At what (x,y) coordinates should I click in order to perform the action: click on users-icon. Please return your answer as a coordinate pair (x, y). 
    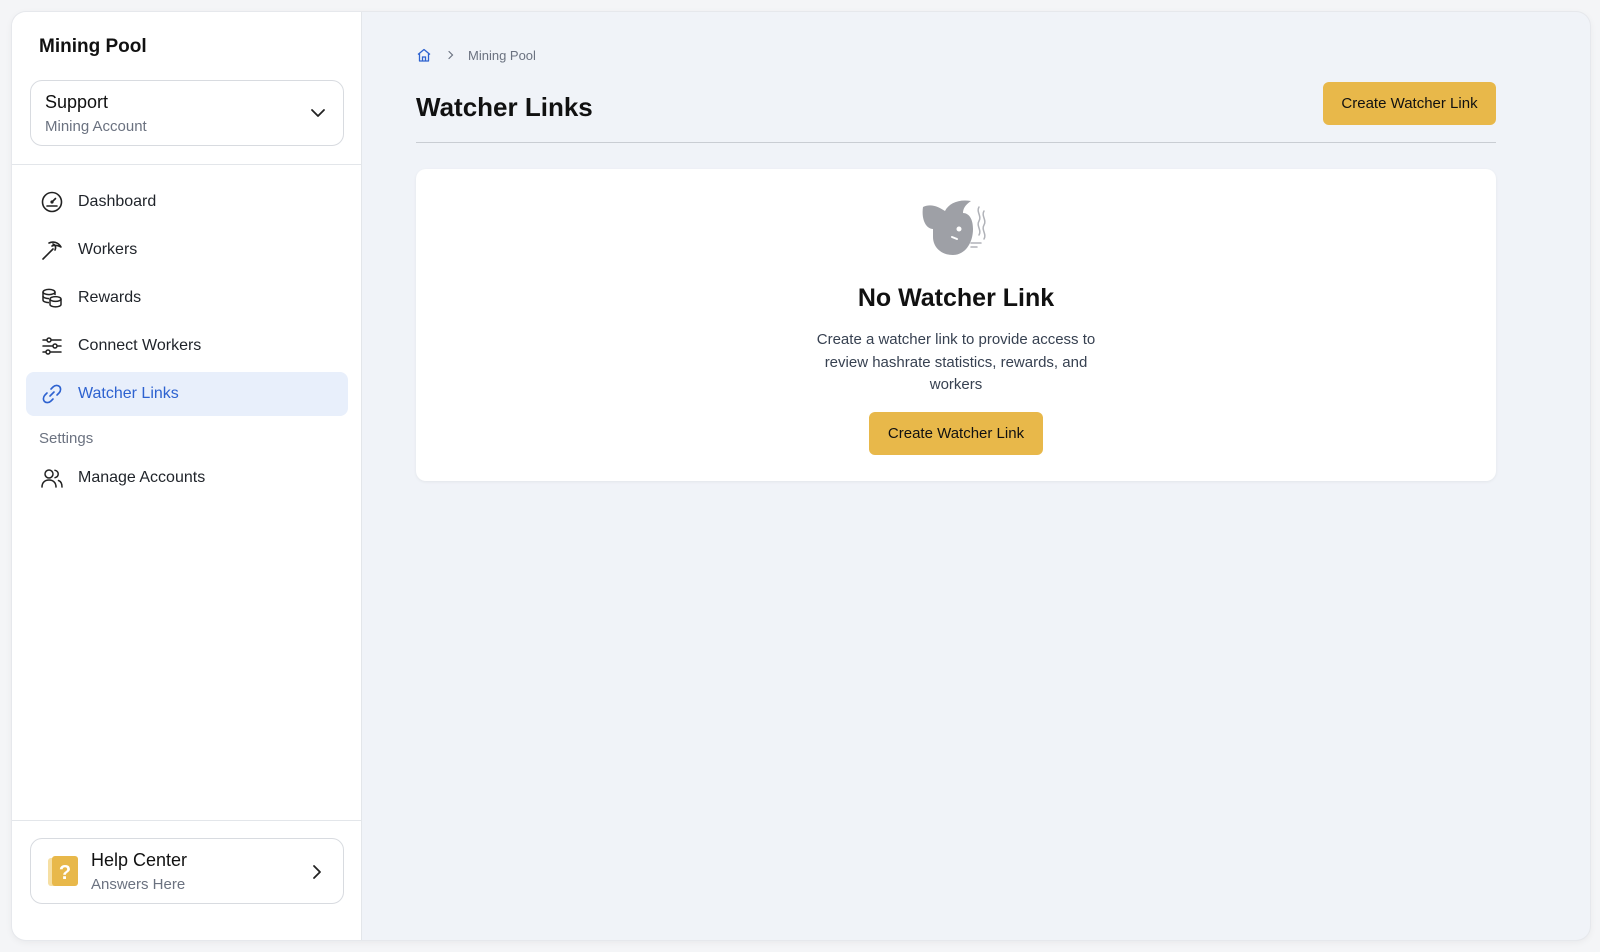
    Looking at the image, I should click on (52, 478).